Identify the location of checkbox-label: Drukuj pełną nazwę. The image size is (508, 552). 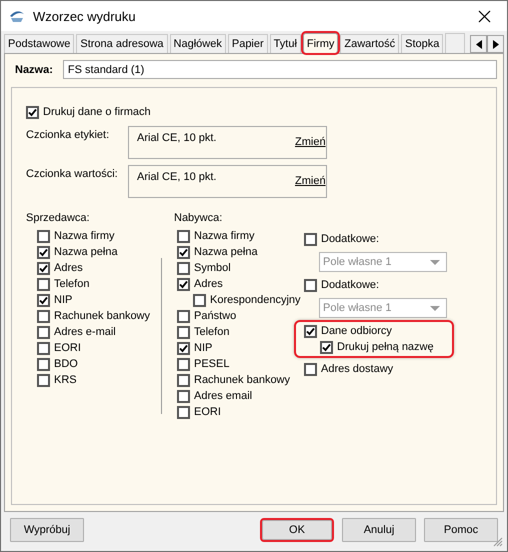
(385, 347).